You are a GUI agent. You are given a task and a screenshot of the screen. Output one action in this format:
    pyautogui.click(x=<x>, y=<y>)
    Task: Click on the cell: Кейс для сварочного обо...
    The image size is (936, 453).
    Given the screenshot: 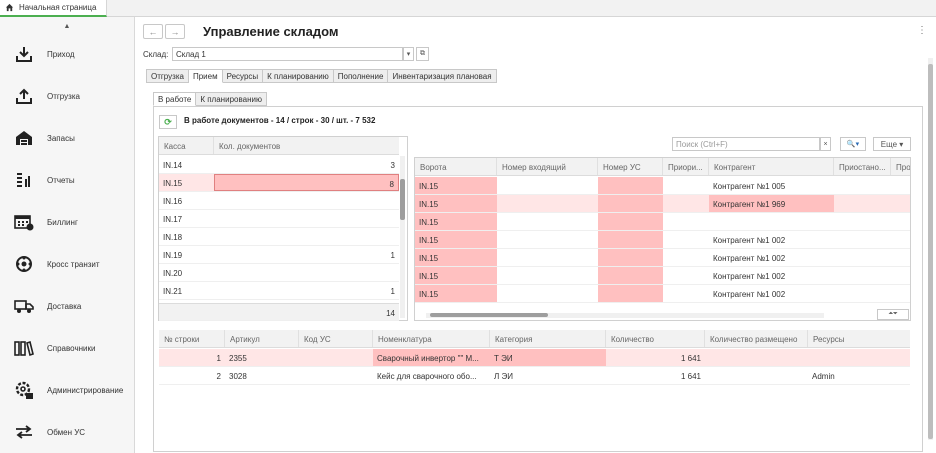 What is the action you would take?
    pyautogui.click(x=427, y=376)
    